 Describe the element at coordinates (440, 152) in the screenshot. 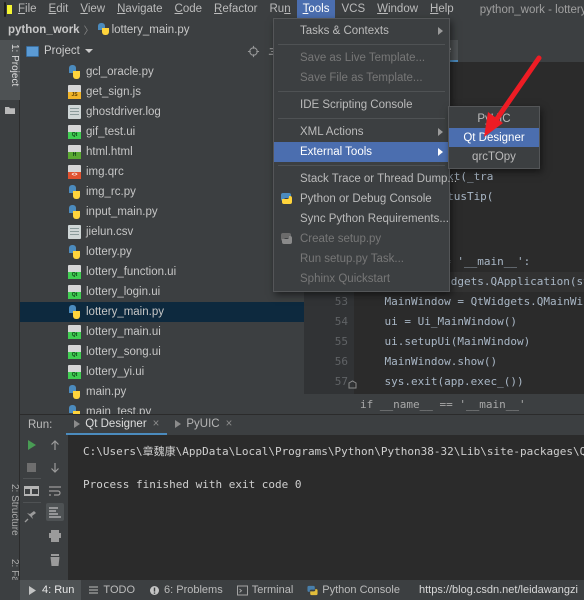

I see `chevron-right-icon` at that location.